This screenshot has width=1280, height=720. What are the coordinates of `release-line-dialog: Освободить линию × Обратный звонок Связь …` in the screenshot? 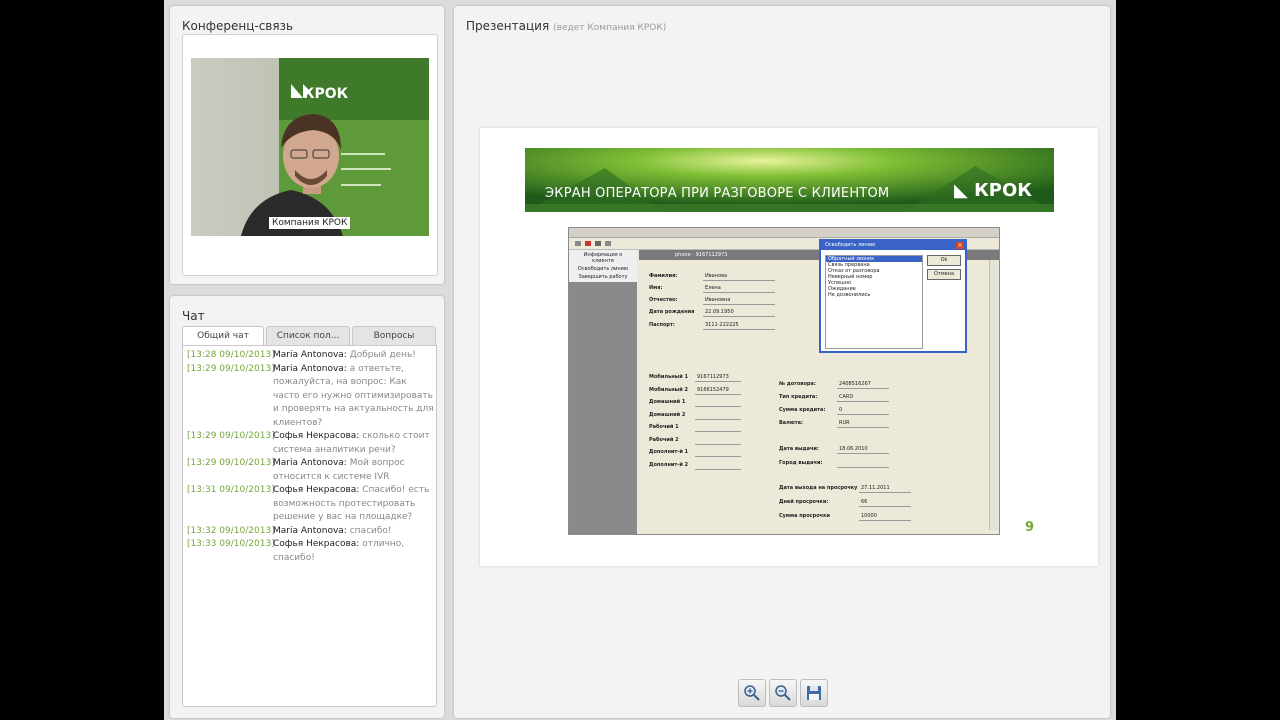 It's located at (893, 296).